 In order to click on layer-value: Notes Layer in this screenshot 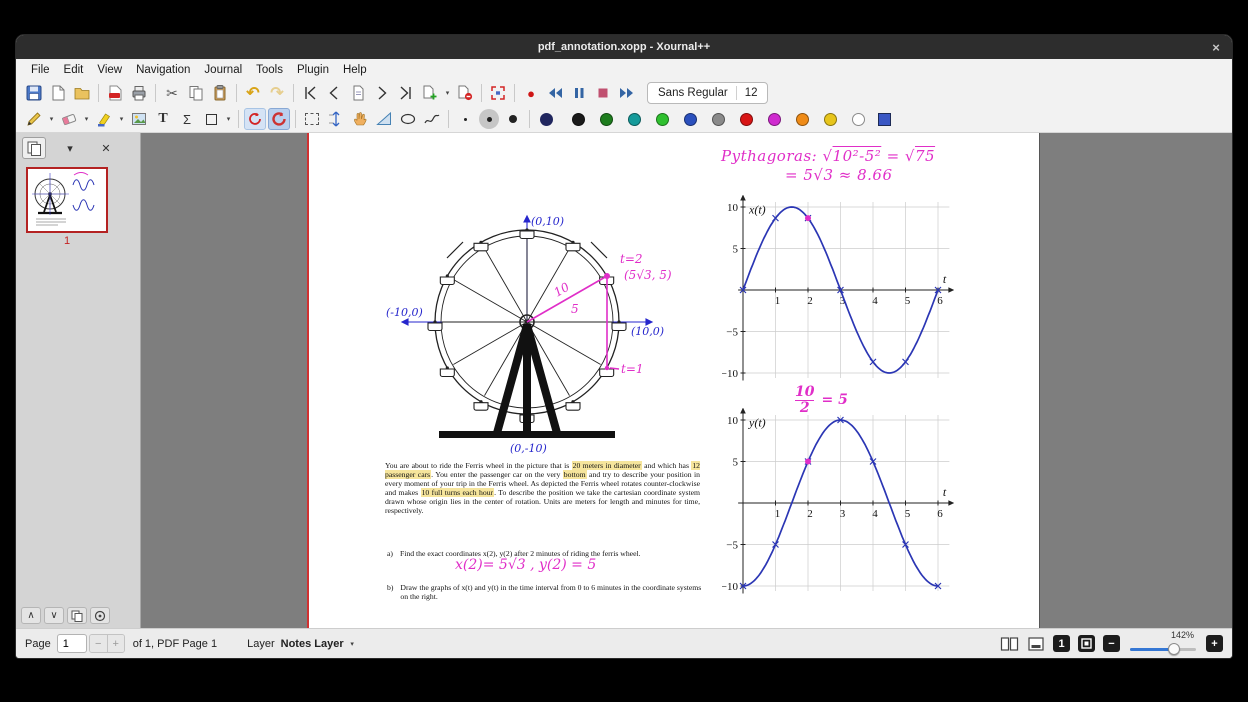, I will do `click(312, 644)`.